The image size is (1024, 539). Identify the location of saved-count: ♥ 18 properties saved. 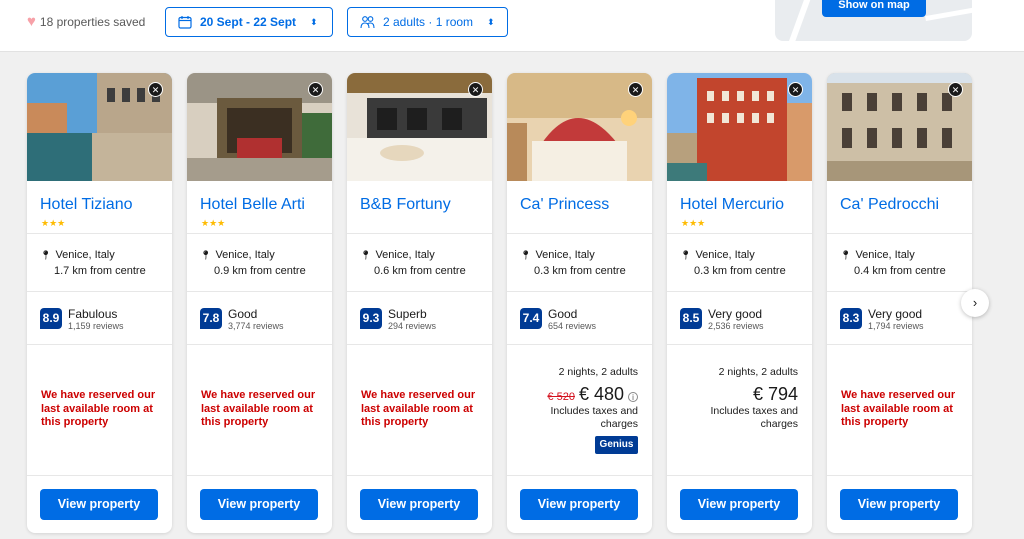
(86, 21).